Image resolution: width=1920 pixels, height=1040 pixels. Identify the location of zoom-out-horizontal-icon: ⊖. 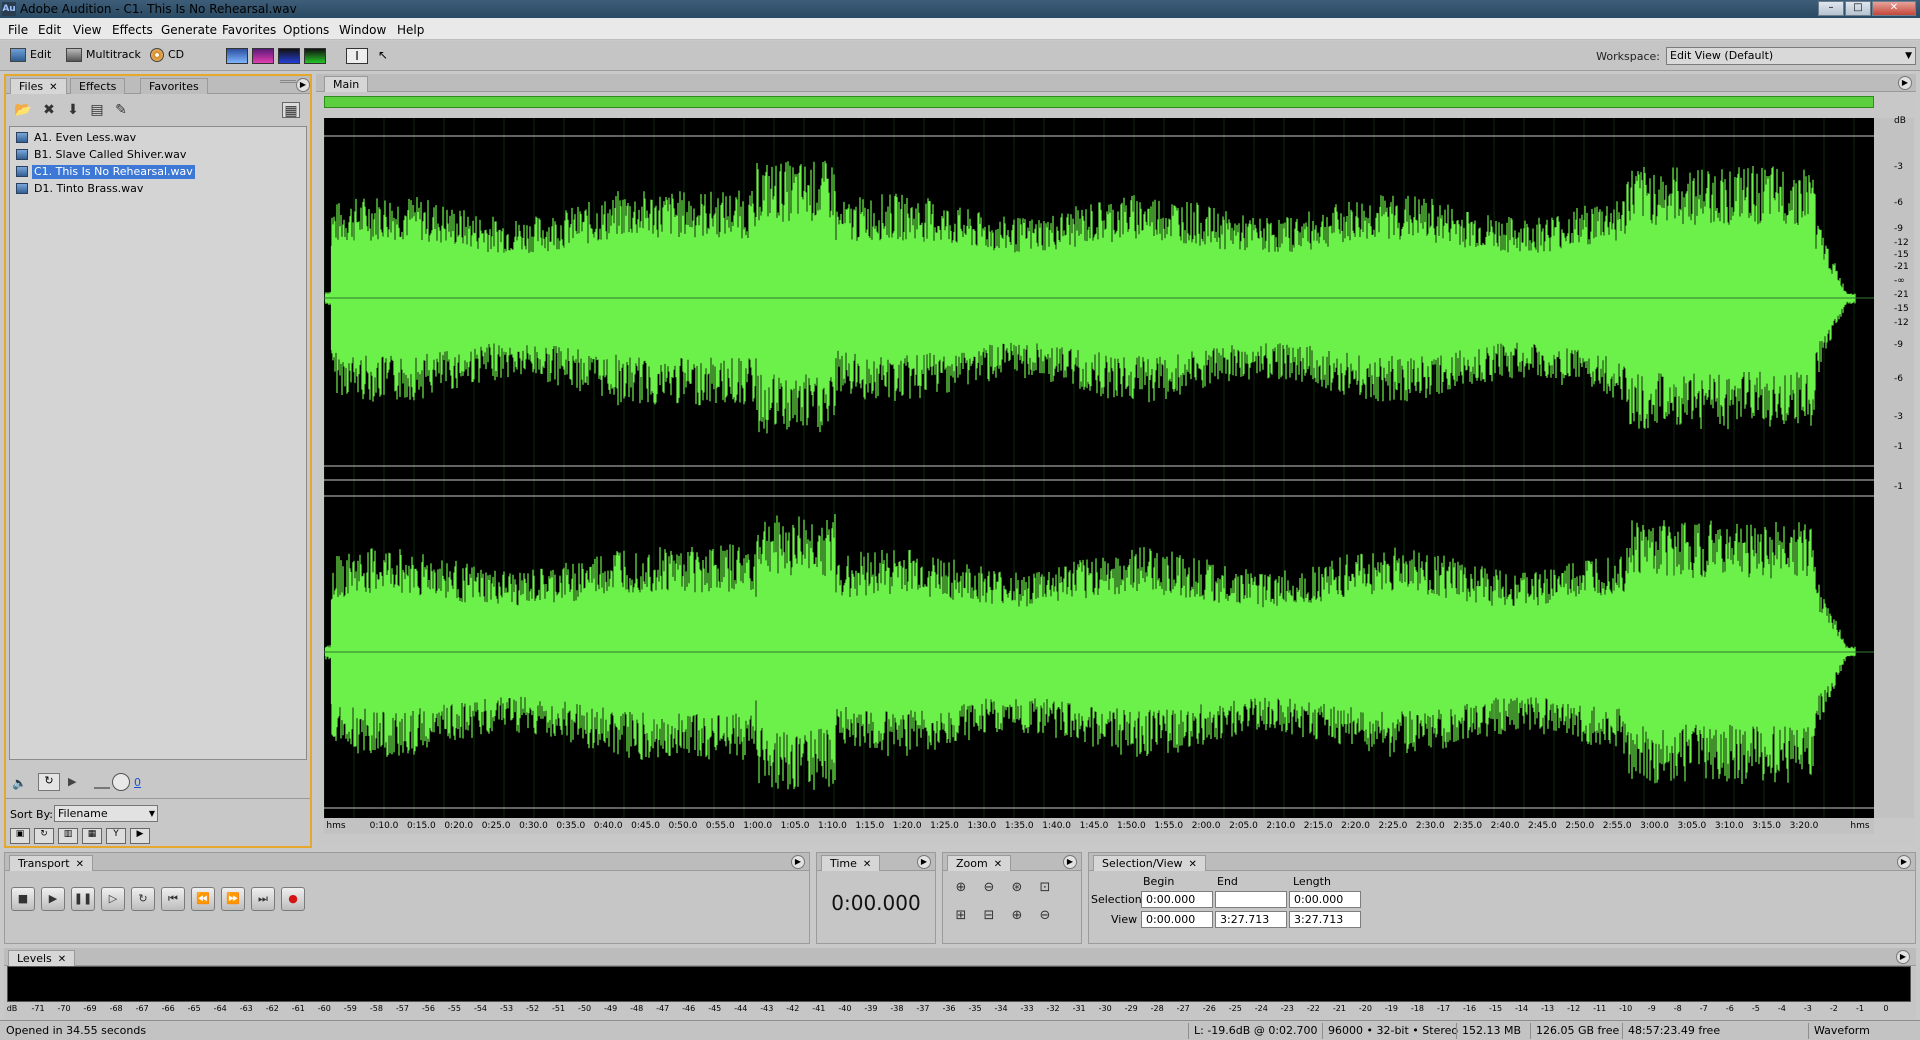
(989, 888).